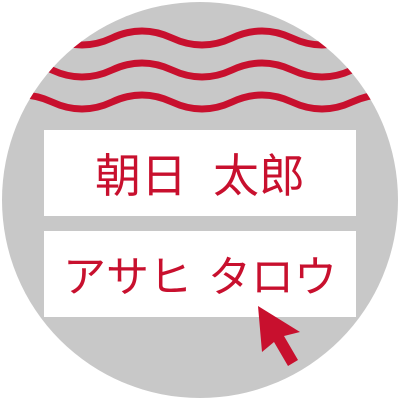  What do you see at coordinates (259, 176) in the screenshot?
I see `name-kanji-given: 太郎` at bounding box center [259, 176].